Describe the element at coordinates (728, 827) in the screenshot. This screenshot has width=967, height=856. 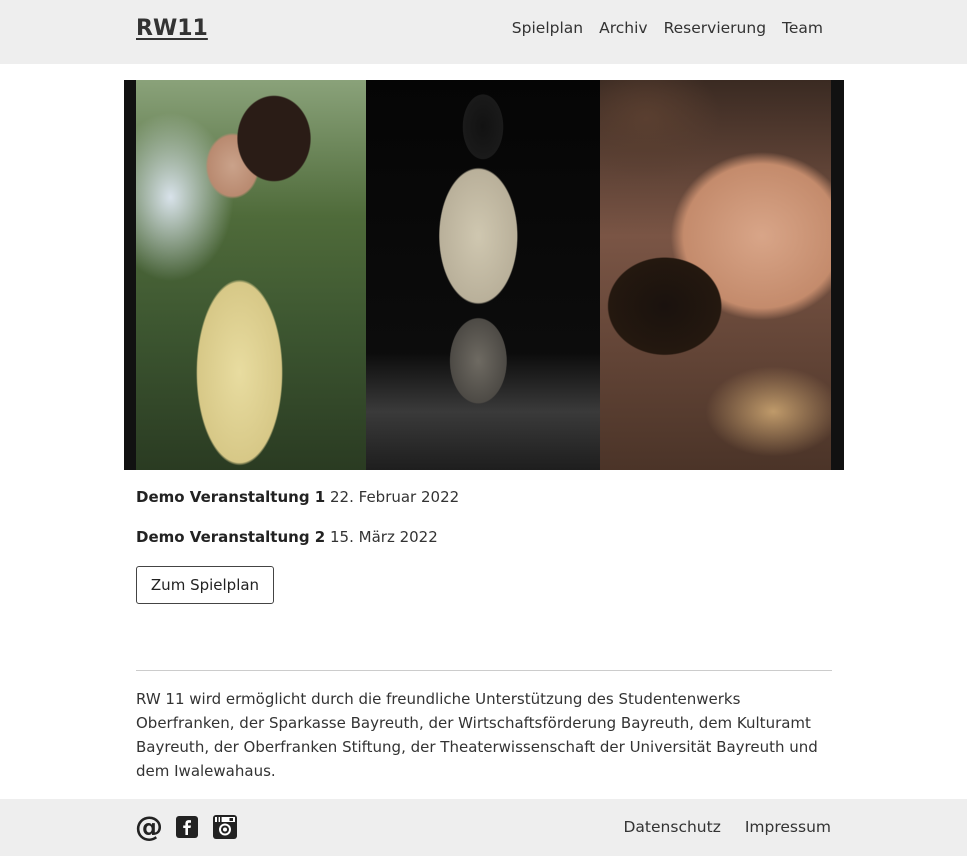
I see `footer-links: Datenschutz Impressum` at that location.